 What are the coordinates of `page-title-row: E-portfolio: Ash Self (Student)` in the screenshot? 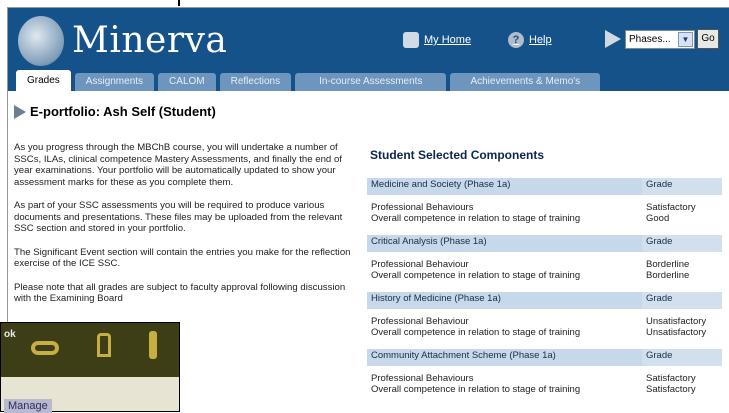 It's located at (115, 111).